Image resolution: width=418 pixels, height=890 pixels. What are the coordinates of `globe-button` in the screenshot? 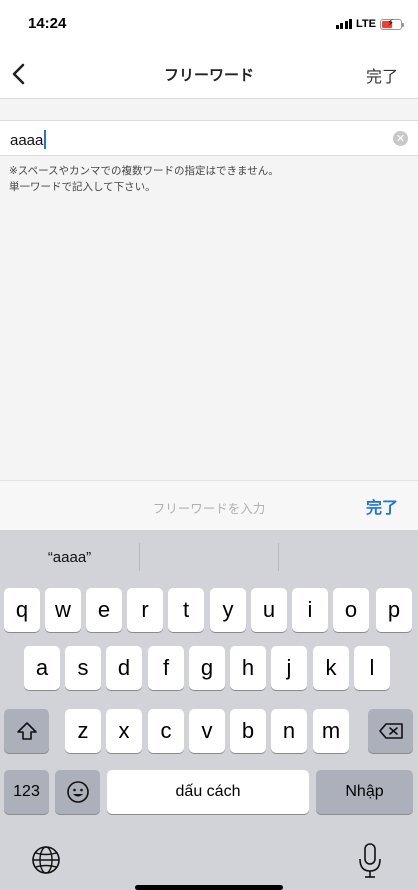 It's located at (46, 860).